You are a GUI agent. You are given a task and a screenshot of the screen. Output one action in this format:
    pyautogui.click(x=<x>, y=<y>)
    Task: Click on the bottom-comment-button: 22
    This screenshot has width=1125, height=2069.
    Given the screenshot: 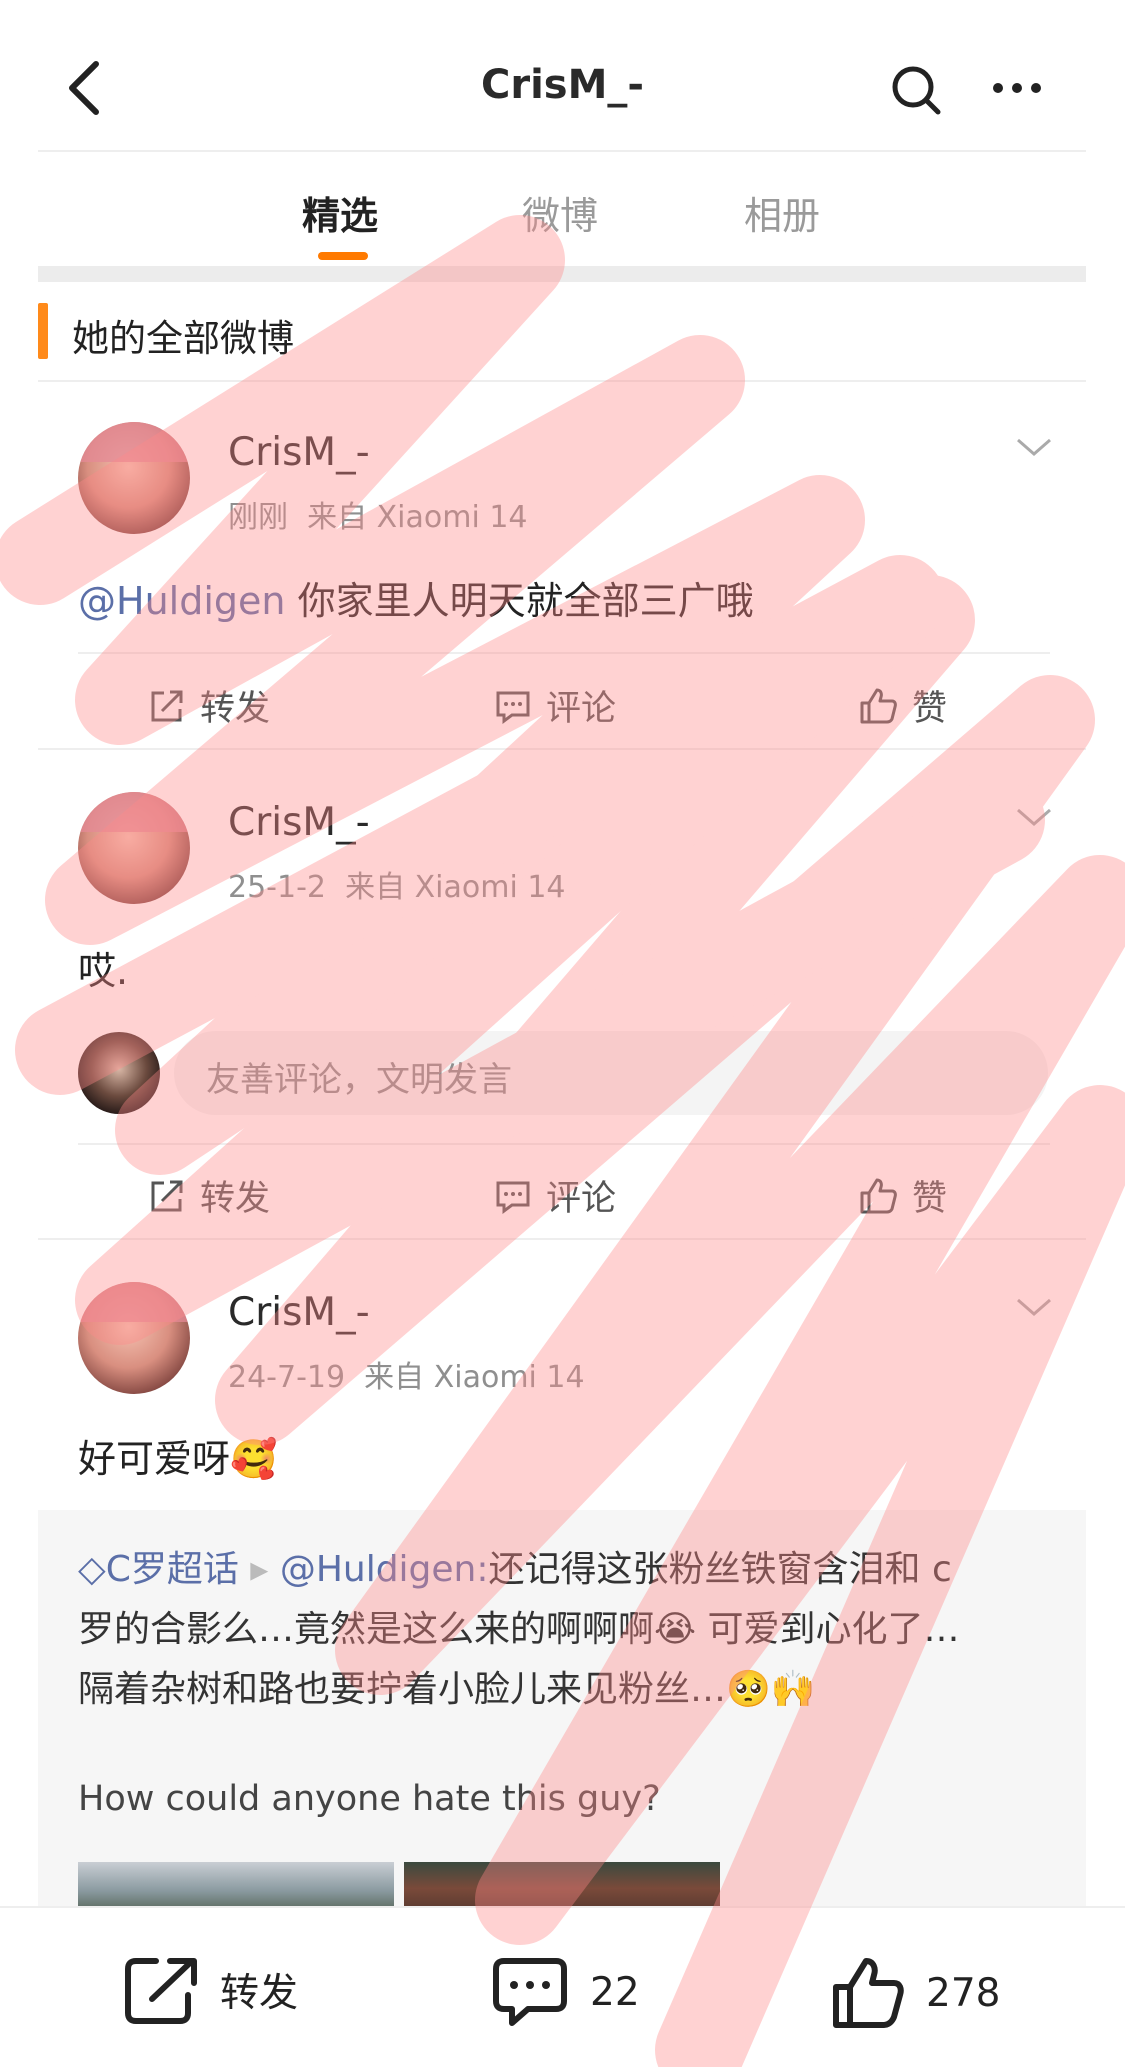 What is the action you would take?
    pyautogui.click(x=565, y=1992)
    